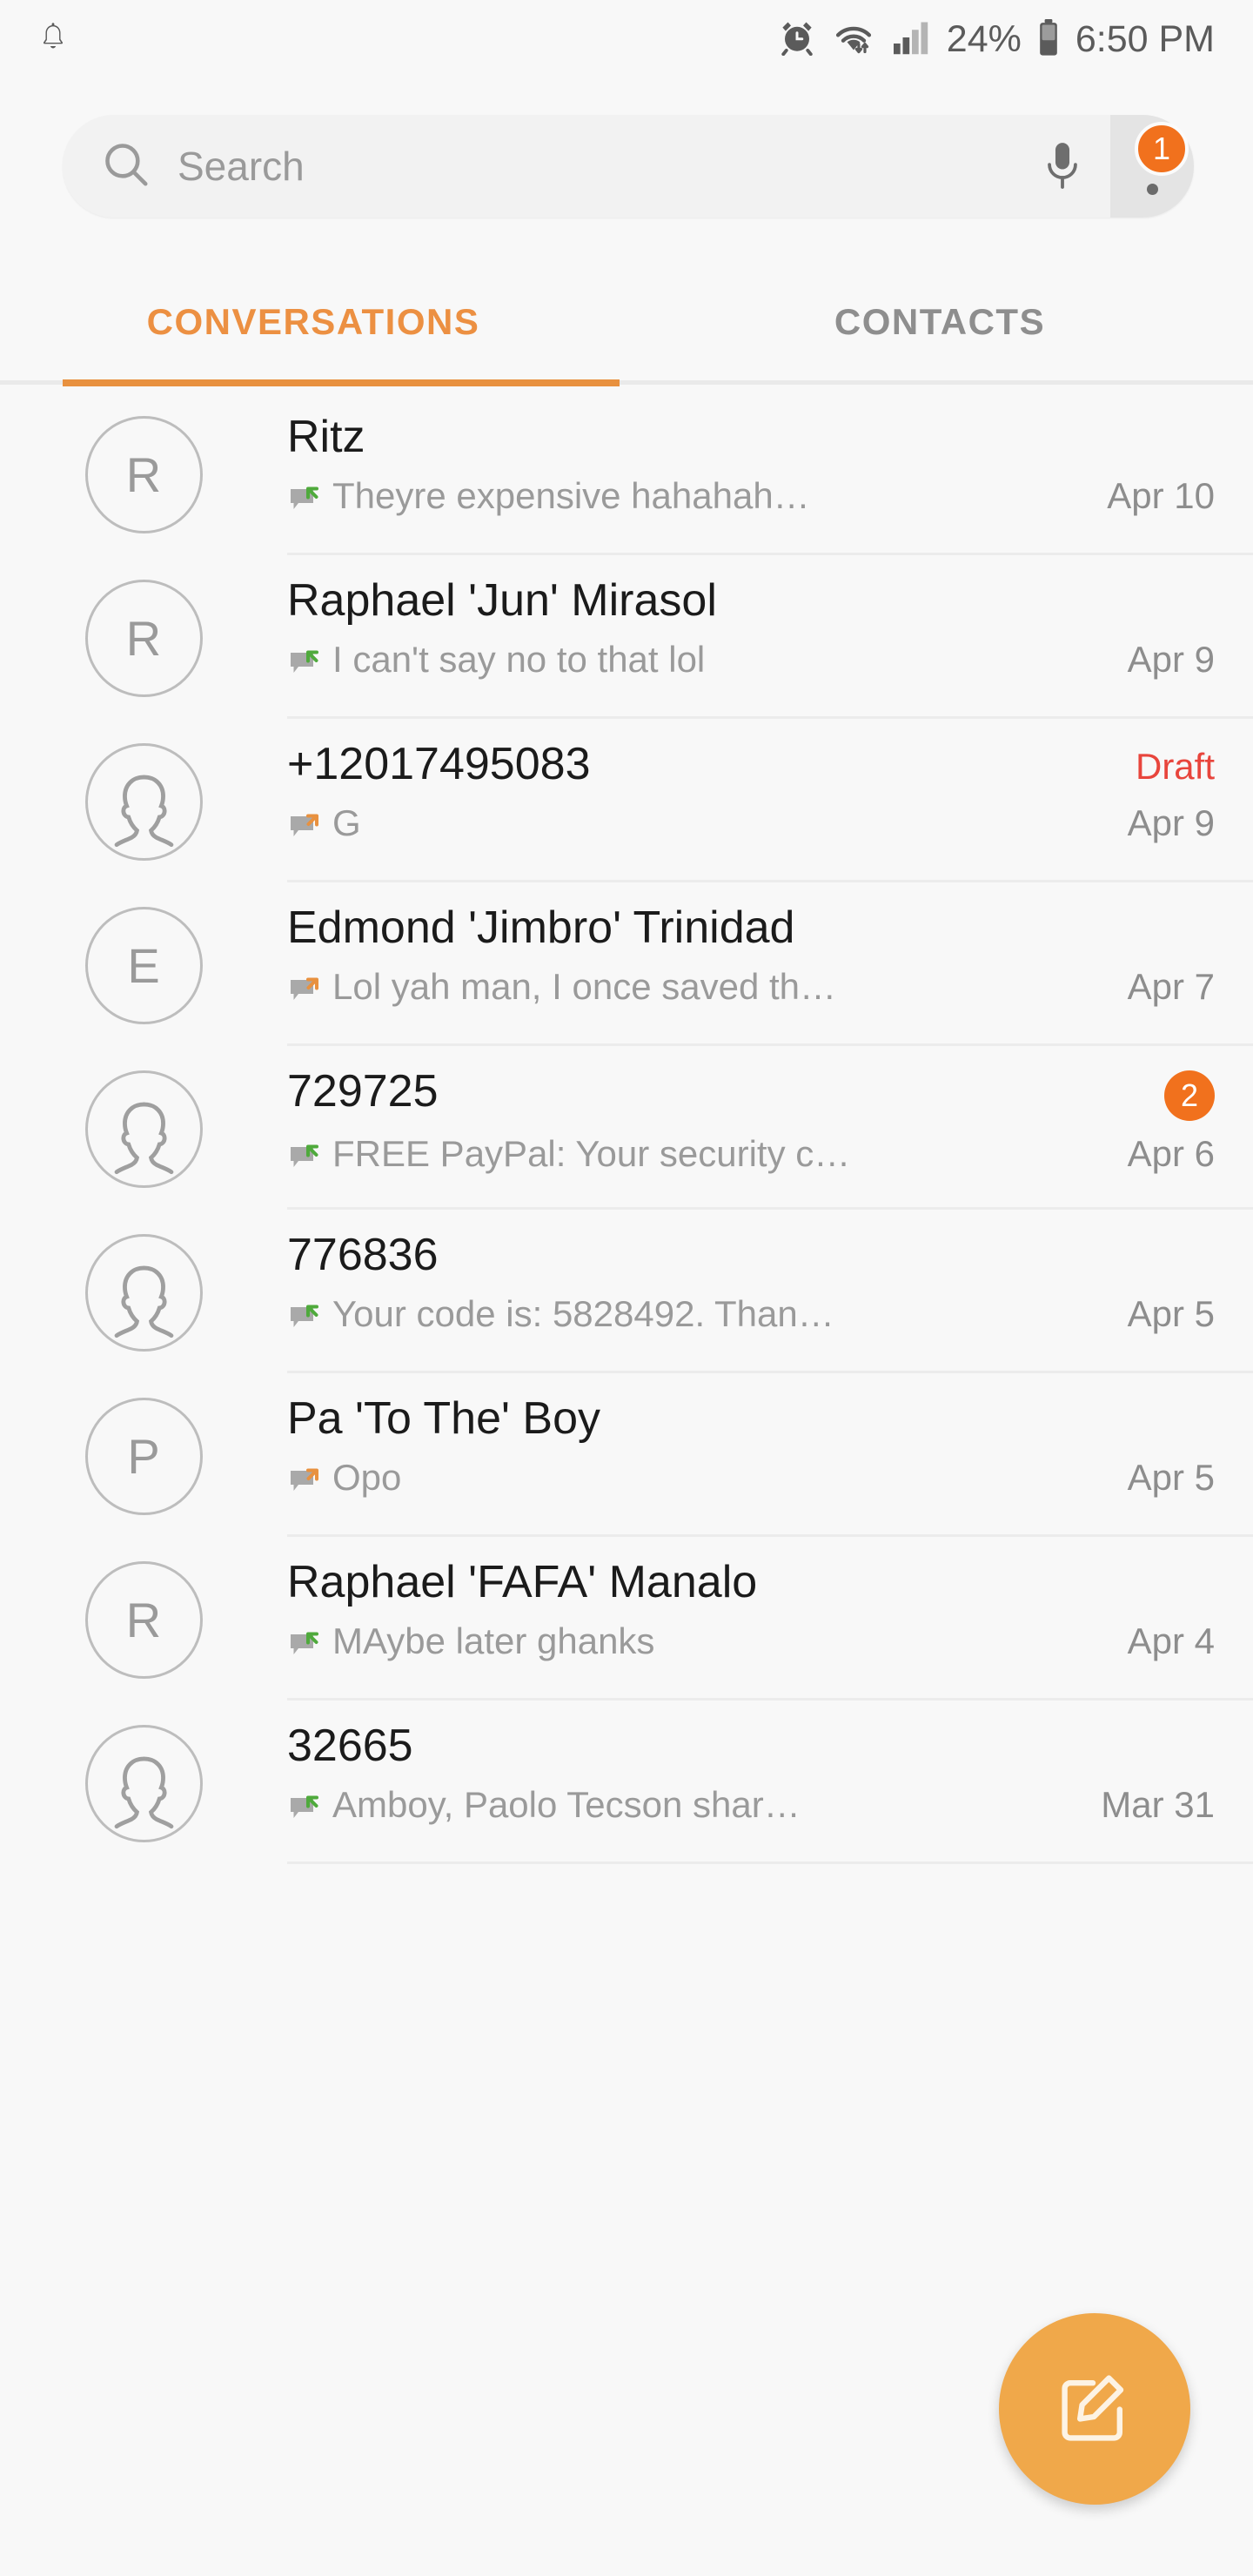 This screenshot has width=1253, height=2576. Describe the element at coordinates (596, 167) in the screenshot. I see `search-input` at that location.